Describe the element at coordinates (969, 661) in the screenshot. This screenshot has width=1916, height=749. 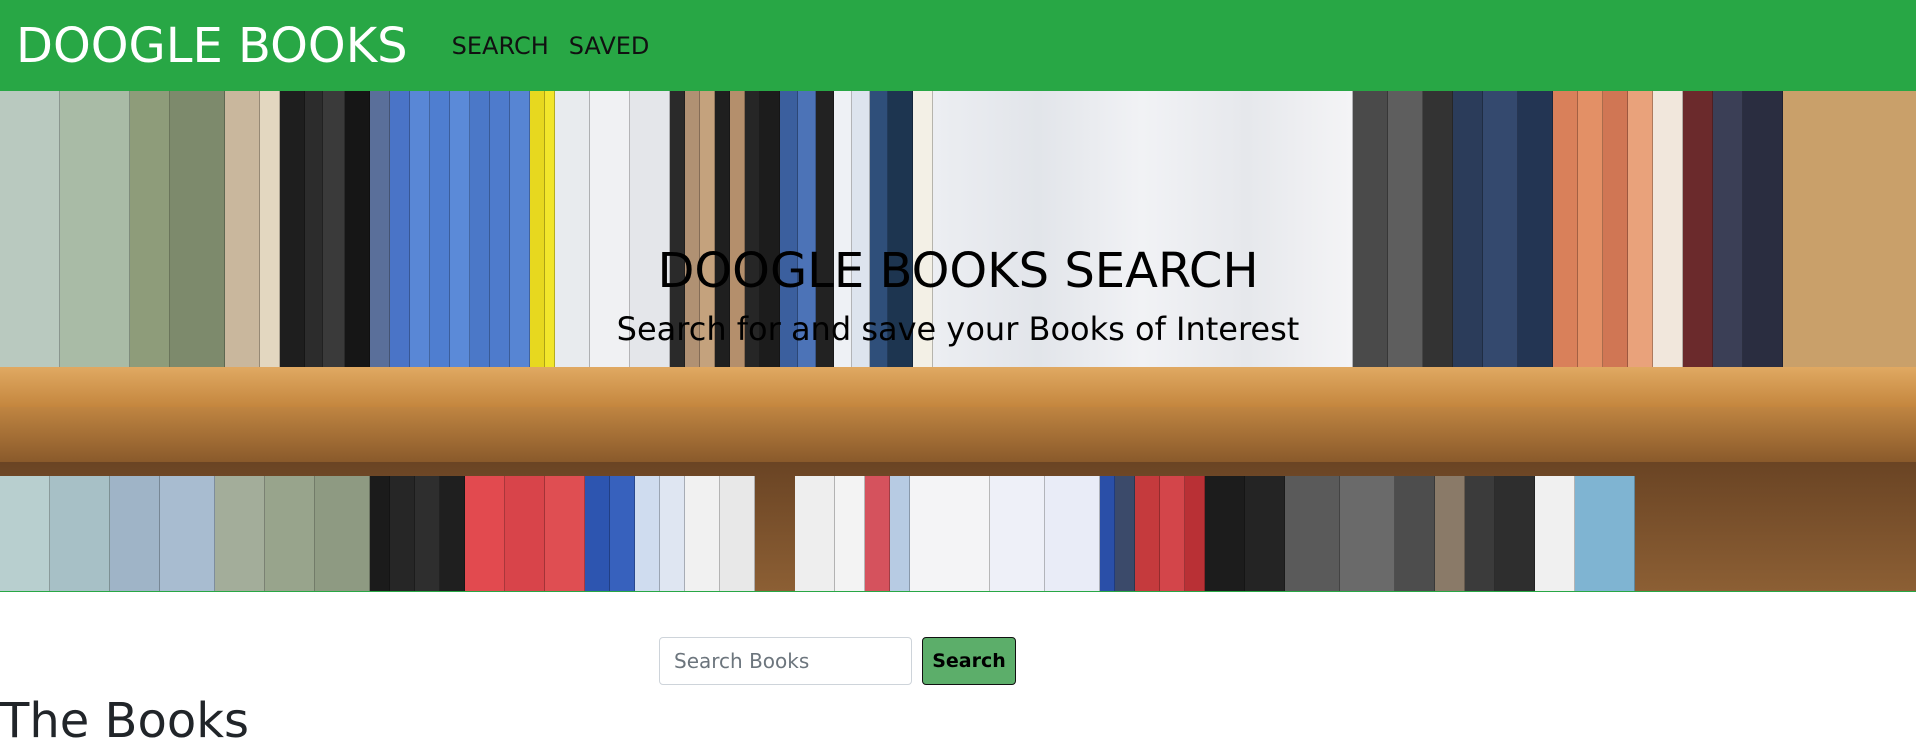
I see `search-button: Search` at that location.